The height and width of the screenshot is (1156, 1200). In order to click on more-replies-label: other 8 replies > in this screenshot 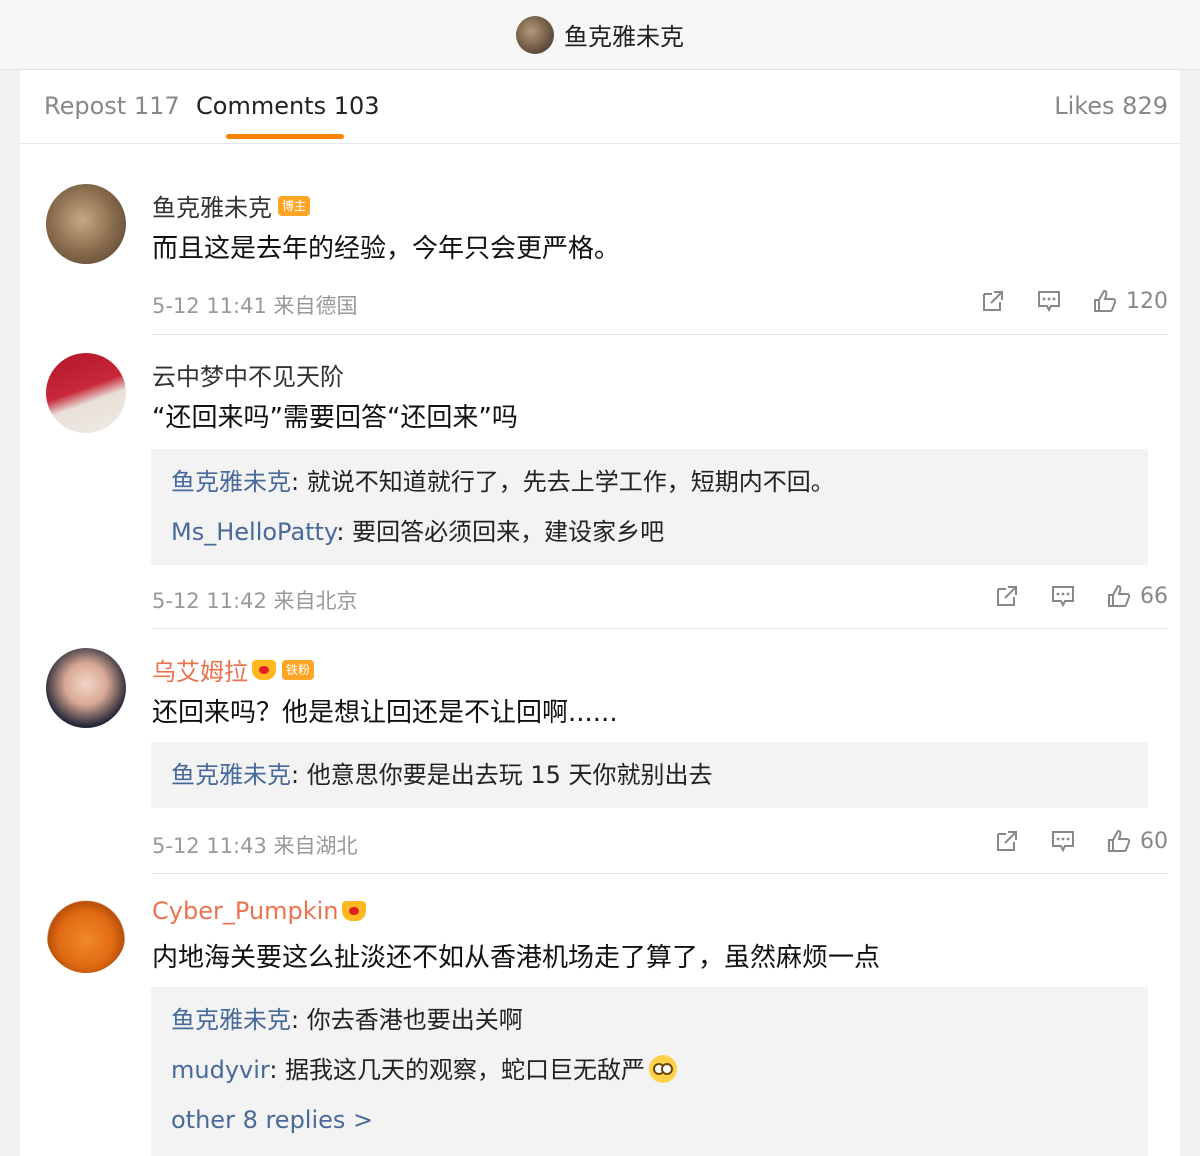, I will do `click(272, 1120)`.